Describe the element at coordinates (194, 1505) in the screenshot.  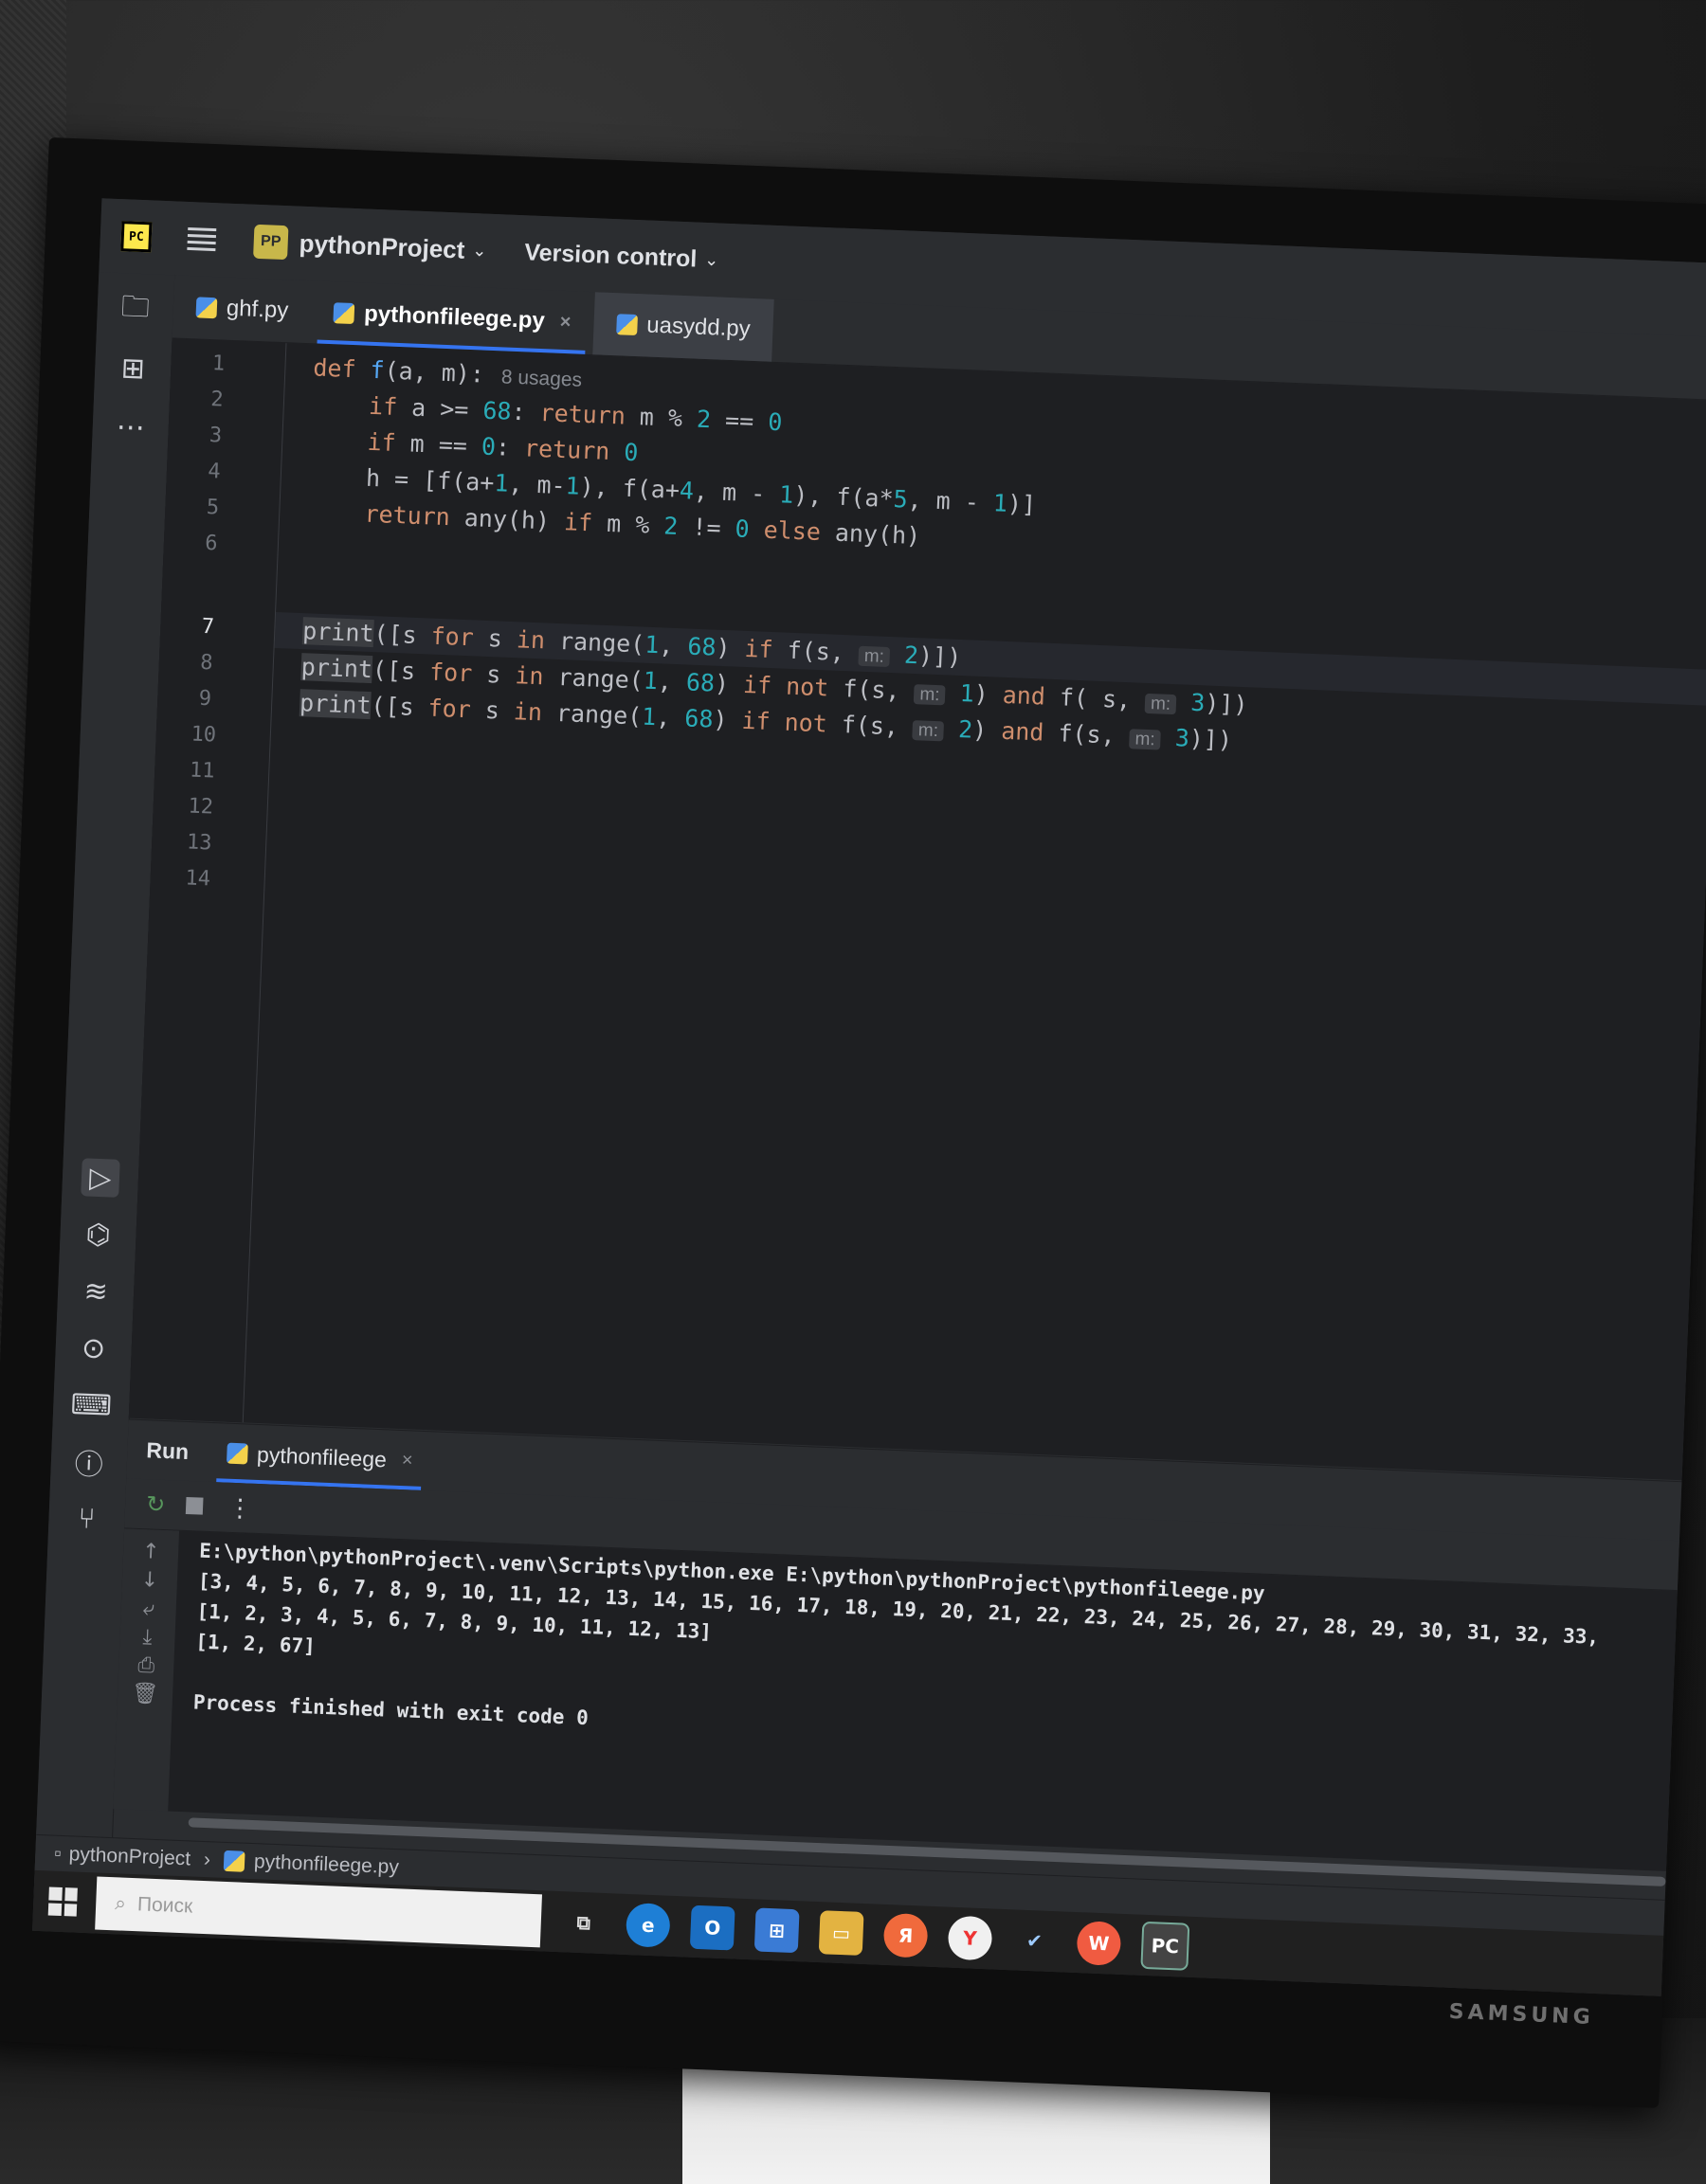
I see `stop-icon` at that location.